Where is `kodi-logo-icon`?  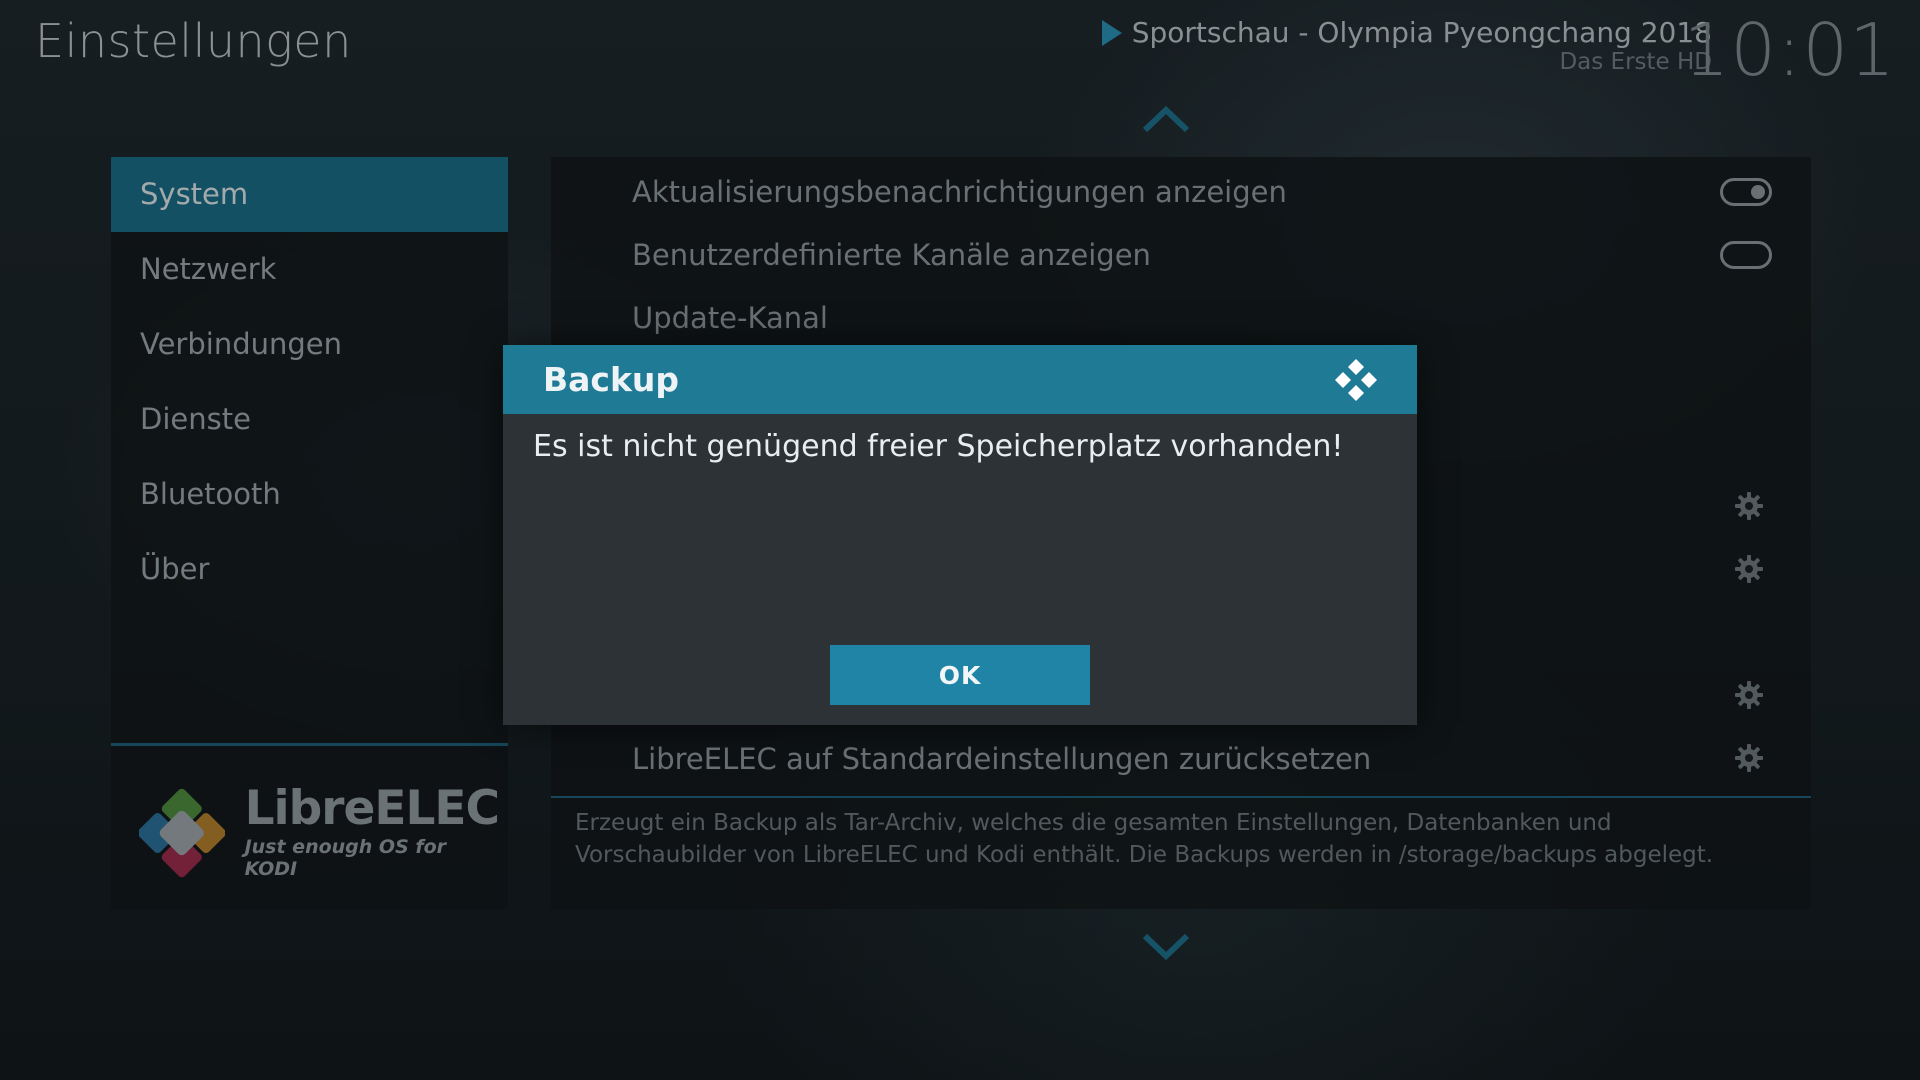 kodi-logo-icon is located at coordinates (1356, 380).